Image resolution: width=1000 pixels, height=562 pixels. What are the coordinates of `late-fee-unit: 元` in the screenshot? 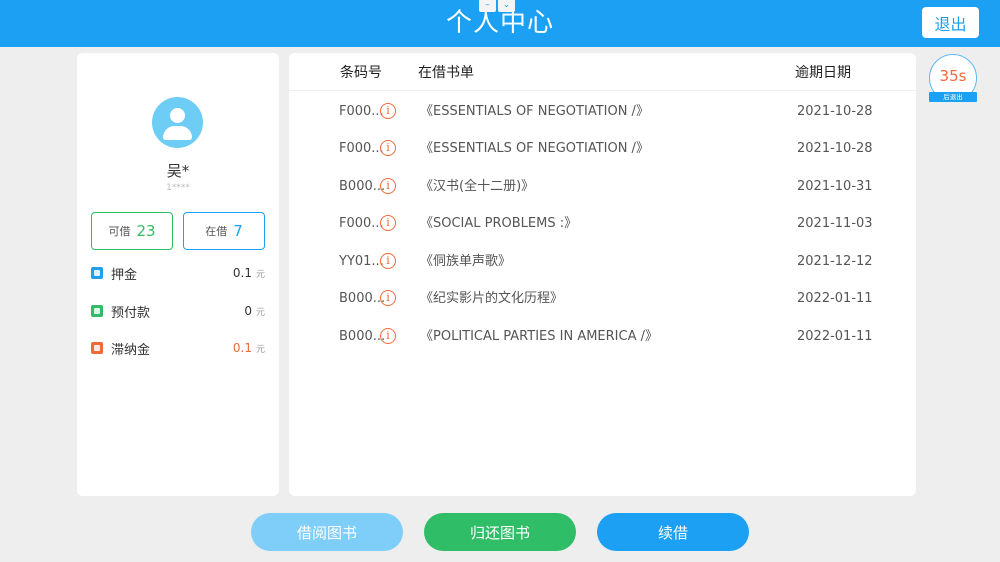 It's located at (260, 349).